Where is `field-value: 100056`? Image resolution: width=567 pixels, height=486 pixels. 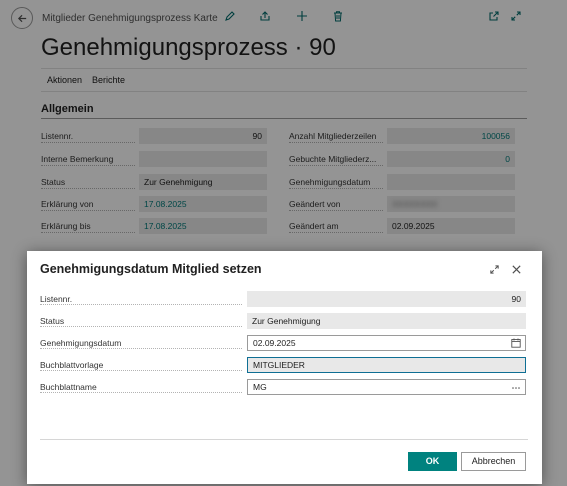
field-value: 100056 is located at coordinates (451, 136).